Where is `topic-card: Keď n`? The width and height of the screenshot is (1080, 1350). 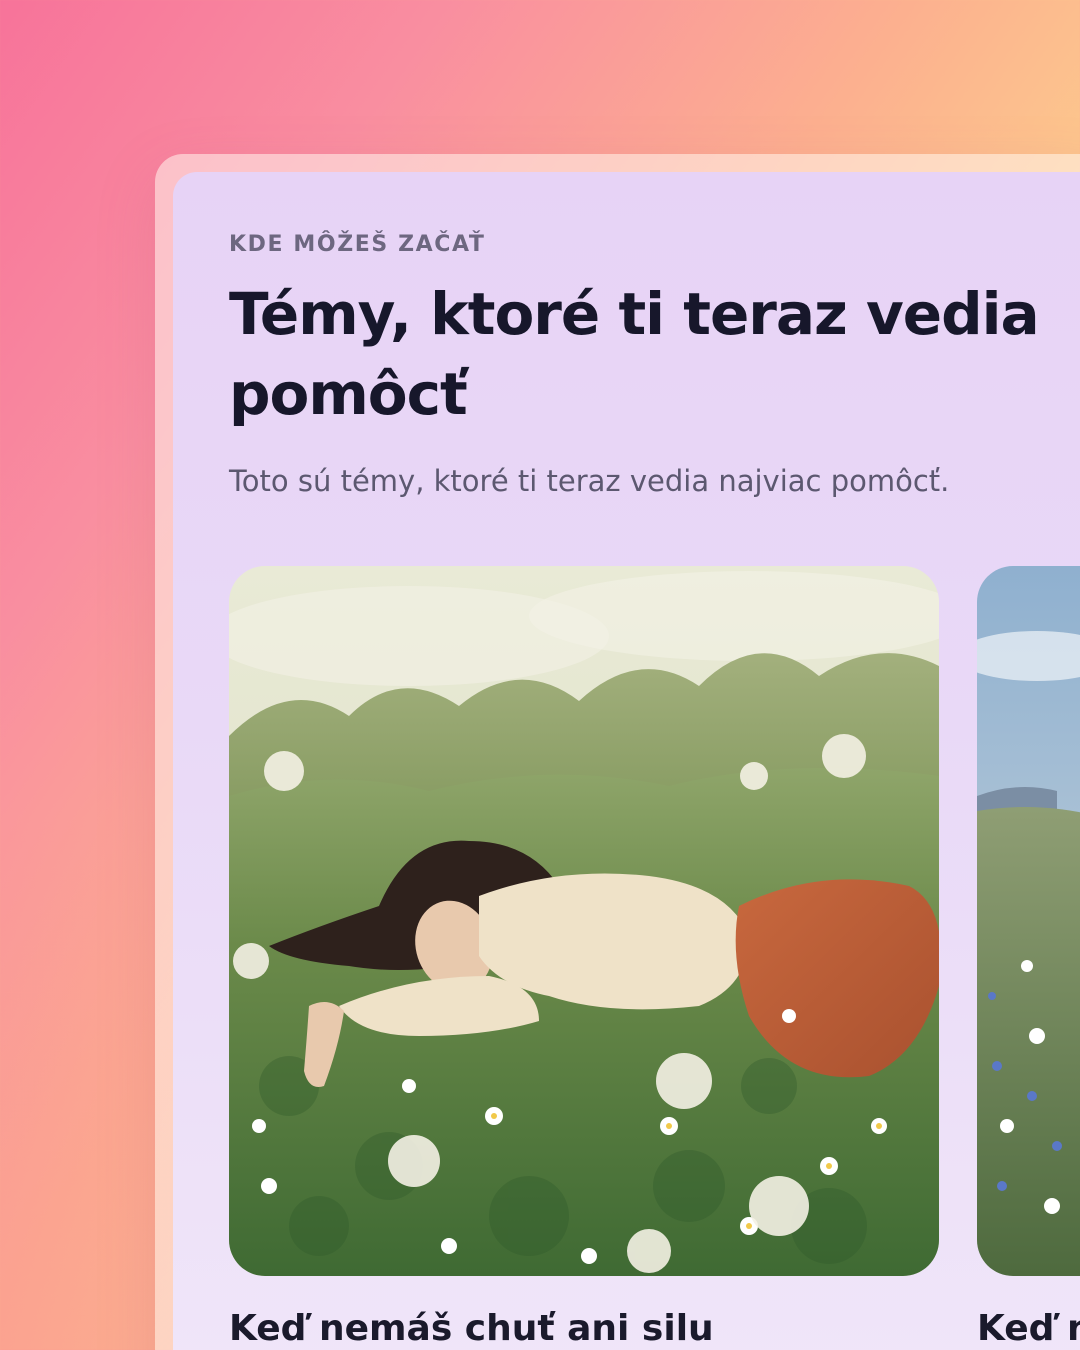
topic-card: Keď n is located at coordinates (1028, 957).